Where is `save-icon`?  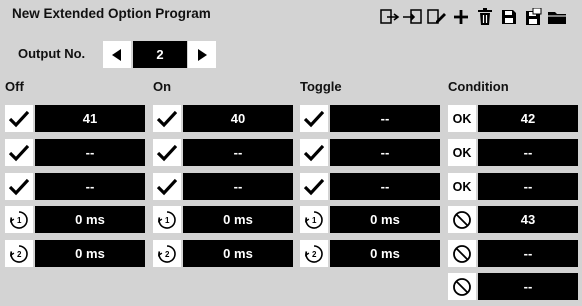 save-icon is located at coordinates (509, 17).